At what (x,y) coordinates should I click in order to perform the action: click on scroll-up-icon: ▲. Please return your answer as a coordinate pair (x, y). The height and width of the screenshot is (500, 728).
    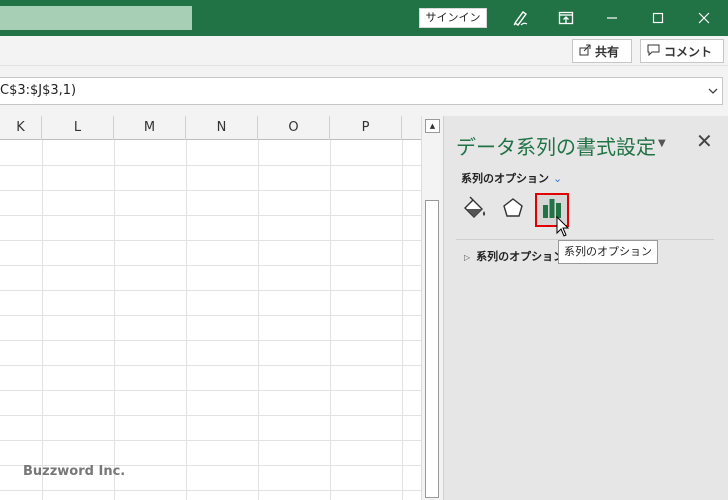
    Looking at the image, I should click on (432, 126).